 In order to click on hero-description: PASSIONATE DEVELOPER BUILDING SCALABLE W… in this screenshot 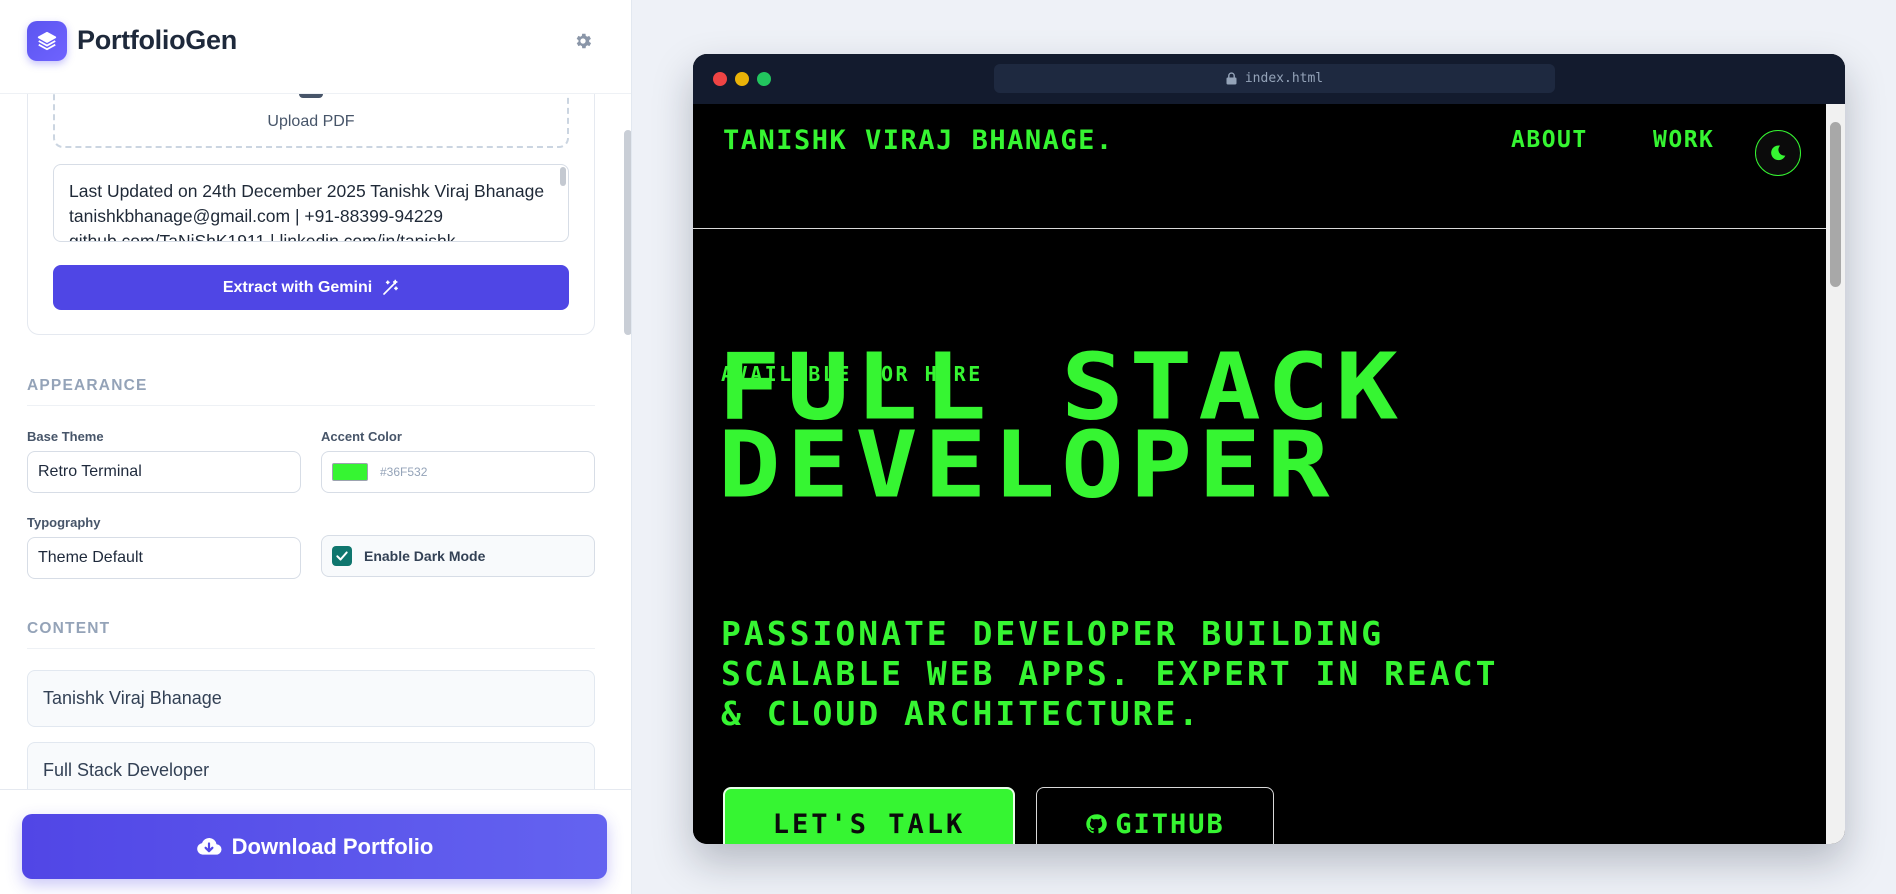, I will do `click(1110, 673)`.